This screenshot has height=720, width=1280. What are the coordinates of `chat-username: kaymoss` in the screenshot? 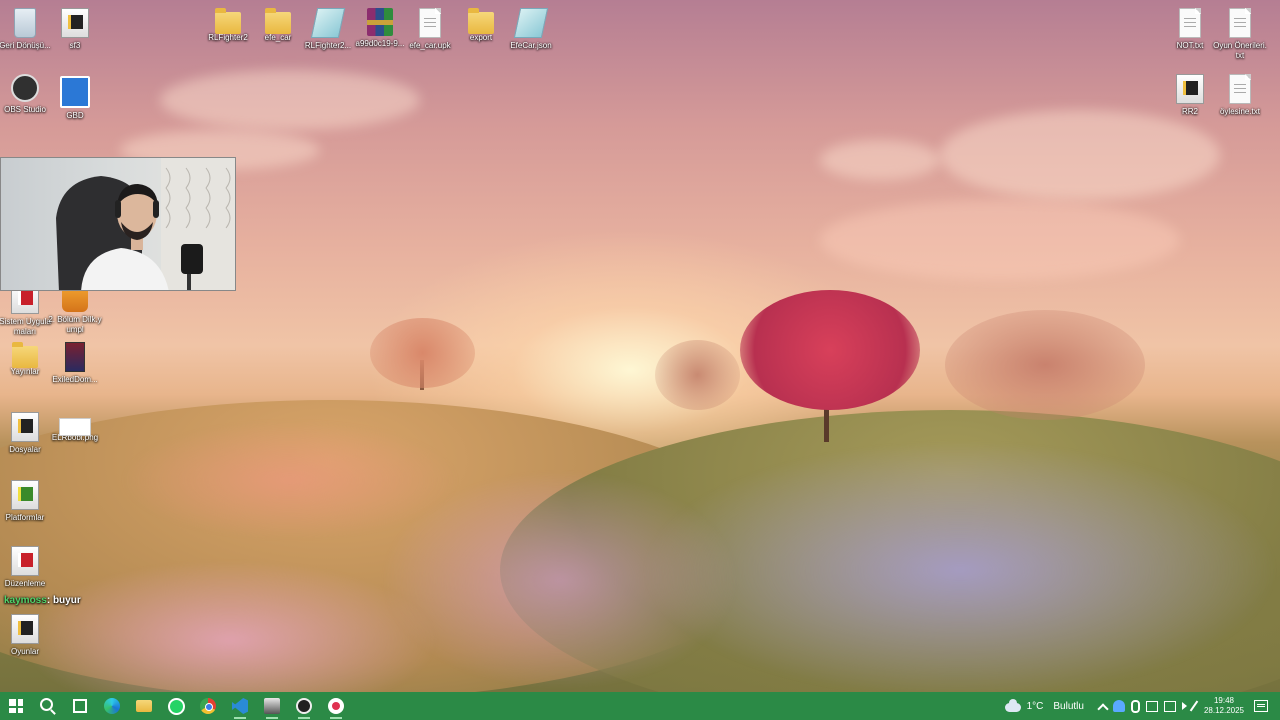 It's located at (25, 600).